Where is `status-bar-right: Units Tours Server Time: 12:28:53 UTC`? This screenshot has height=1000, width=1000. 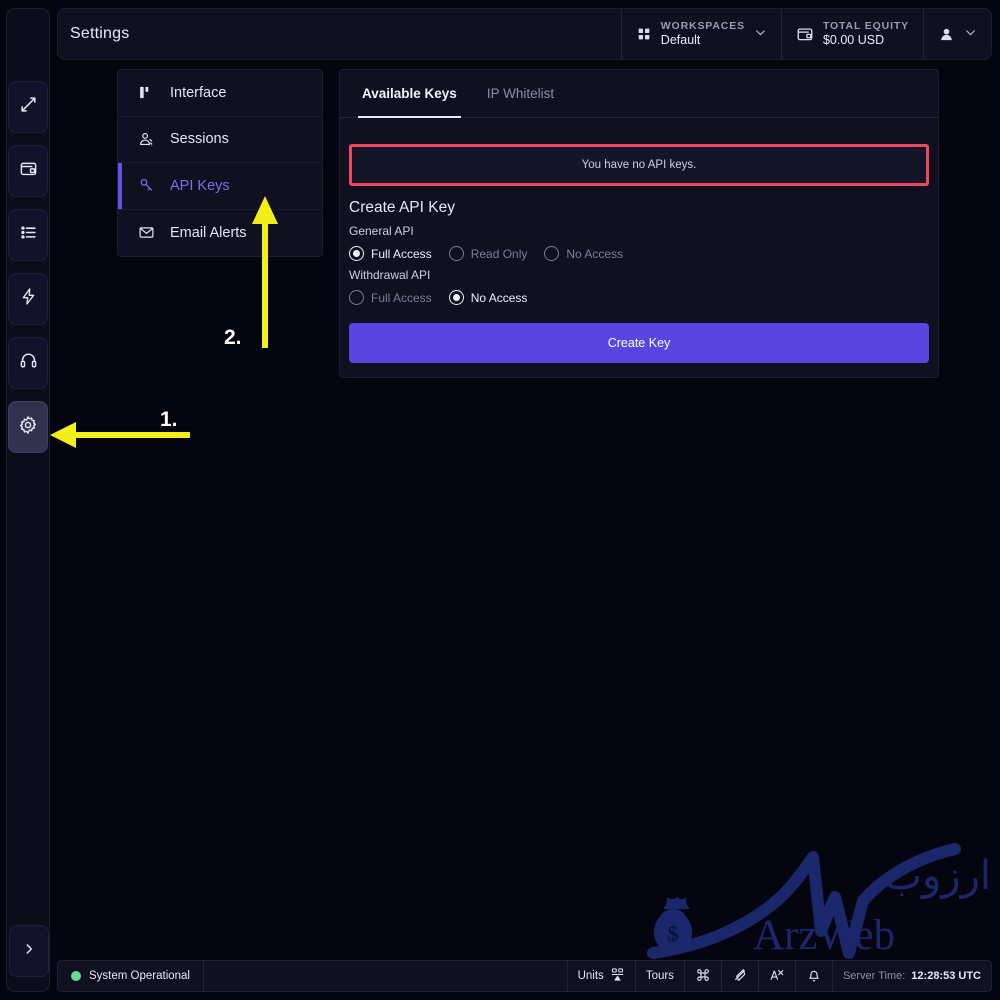 status-bar-right: Units Tours Server Time: 12:28:53 UTC is located at coordinates (778, 976).